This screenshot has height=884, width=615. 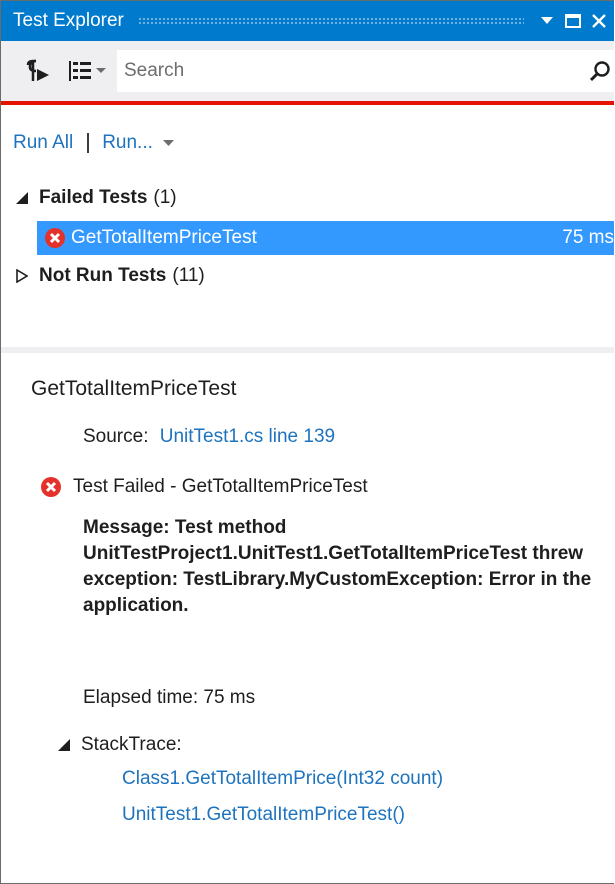 What do you see at coordinates (116, 436) in the screenshot?
I see `source-label: Source:` at bounding box center [116, 436].